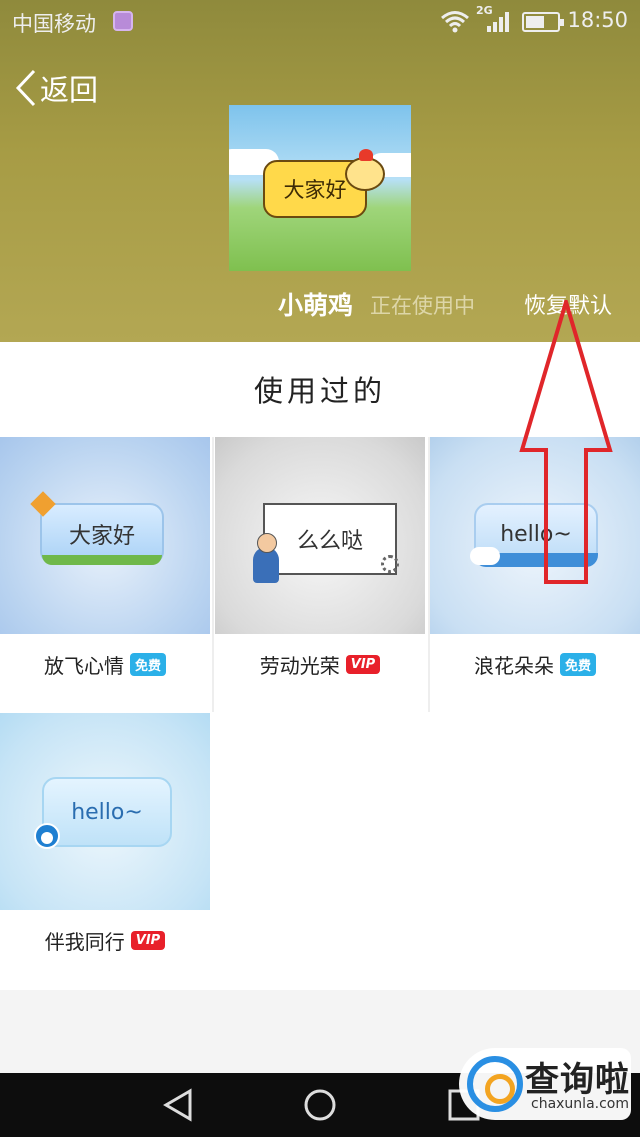 Image resolution: width=640 pixels, height=1137 pixels. I want to click on restore-default-button: 恢复默认, so click(568, 304).